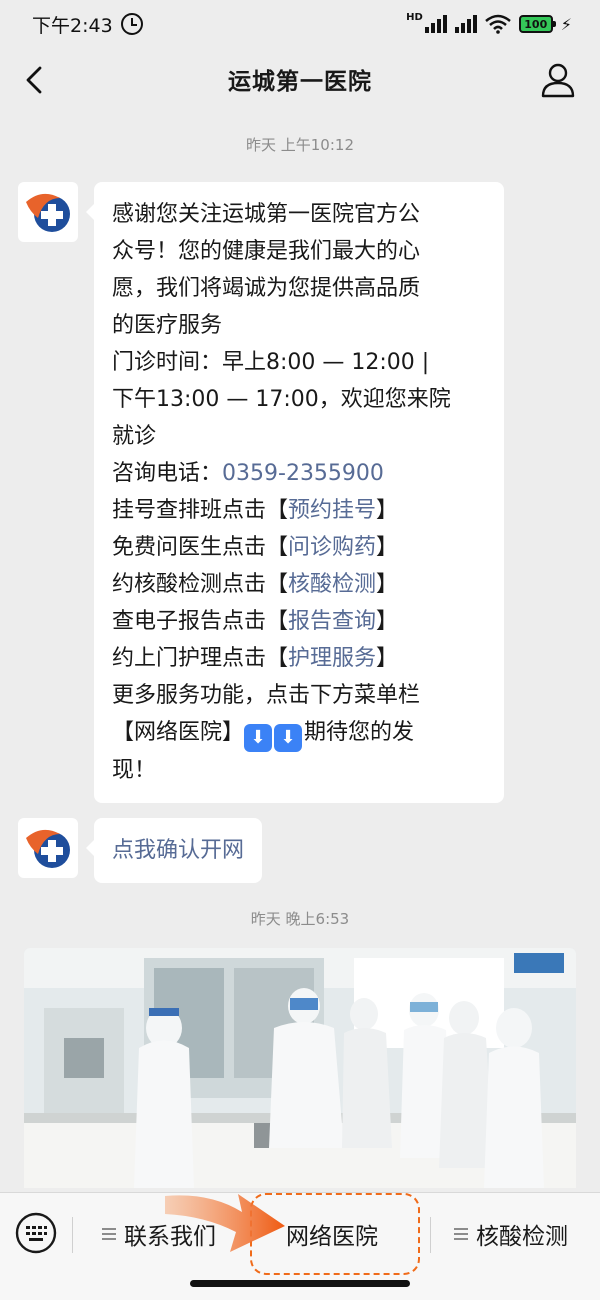 Image resolution: width=600 pixels, height=1300 pixels. I want to click on more-line: 更多服务功能，点击下方菜单栏, so click(266, 695).